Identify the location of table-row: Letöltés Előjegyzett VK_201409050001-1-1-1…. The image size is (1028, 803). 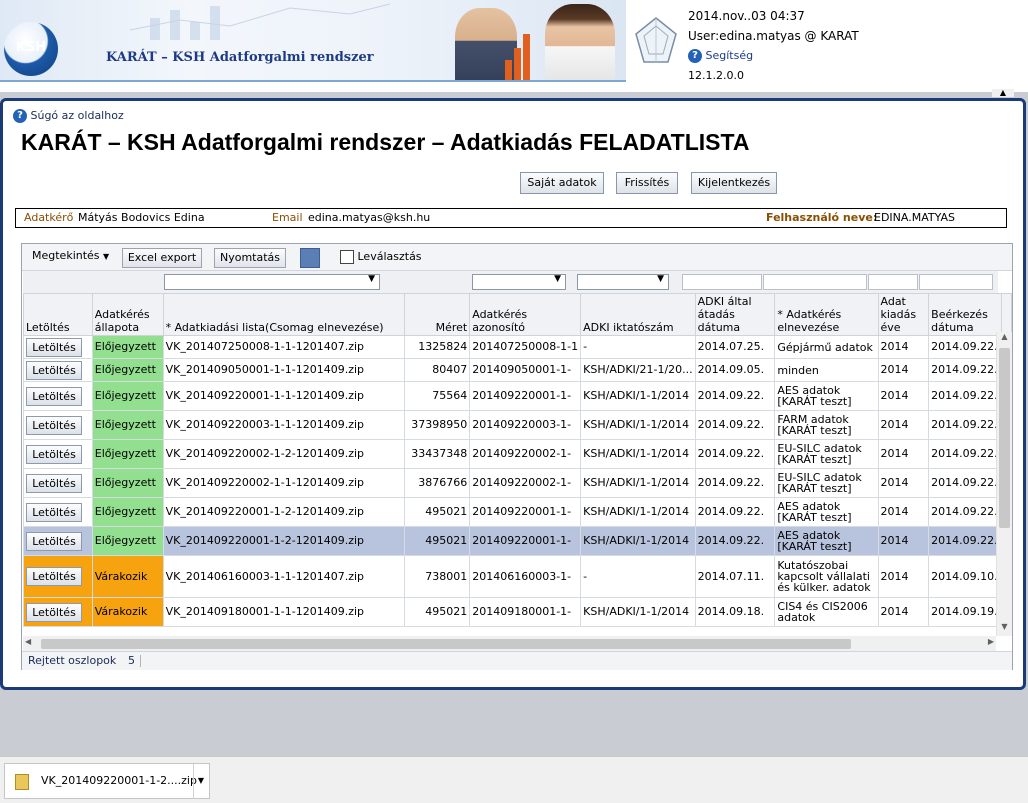
(517, 370).